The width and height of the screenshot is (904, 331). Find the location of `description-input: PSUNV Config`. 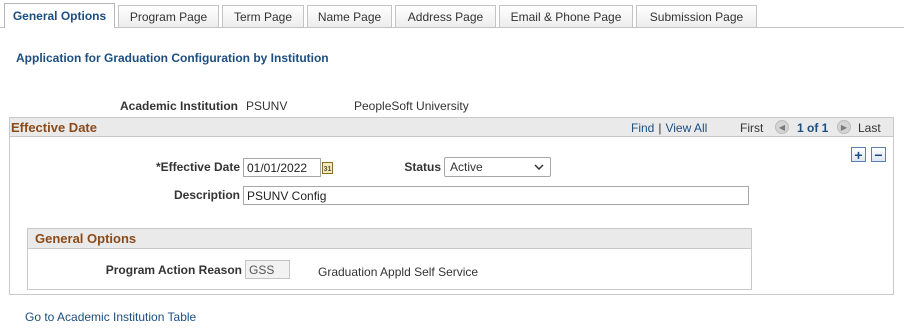

description-input: PSUNV Config is located at coordinates (496, 195).